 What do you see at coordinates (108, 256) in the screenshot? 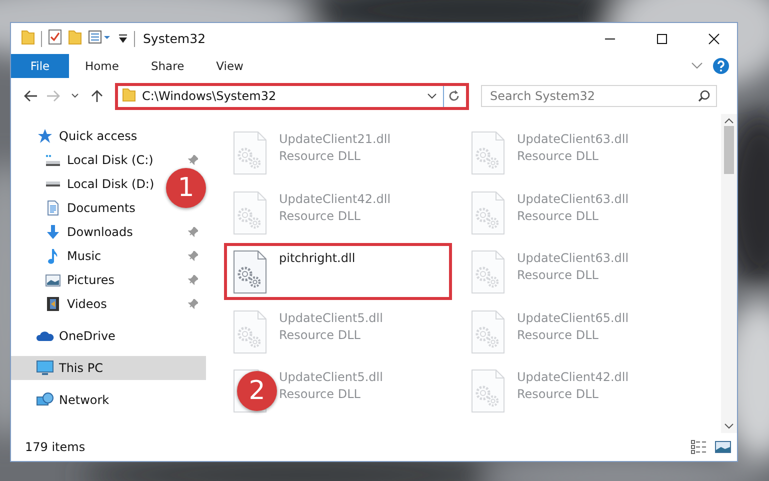
I see `sidebar-item: Music` at bounding box center [108, 256].